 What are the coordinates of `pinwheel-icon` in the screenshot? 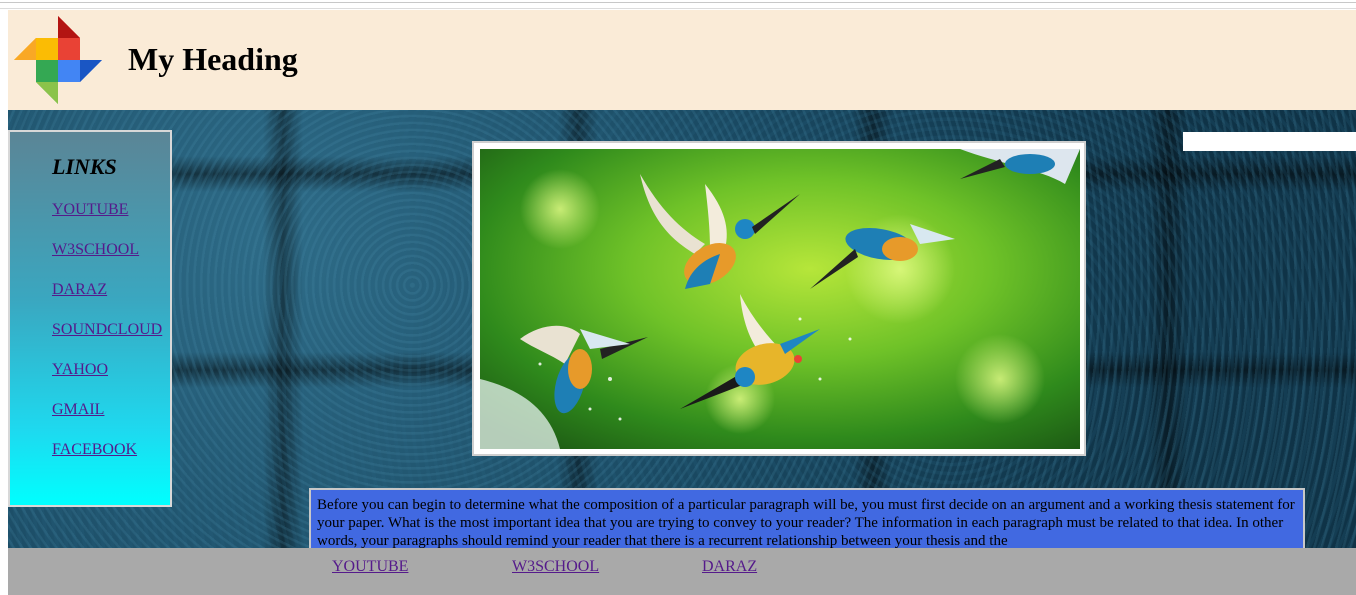 It's located at (58, 60).